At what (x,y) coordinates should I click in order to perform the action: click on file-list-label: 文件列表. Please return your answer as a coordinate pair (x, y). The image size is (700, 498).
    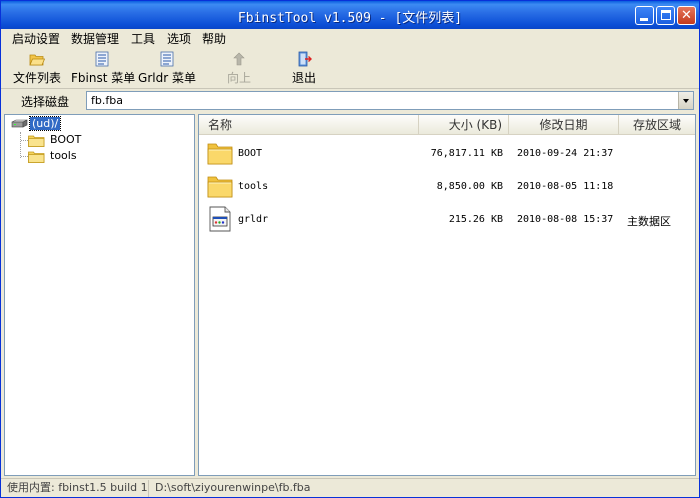
    Looking at the image, I should click on (36, 78).